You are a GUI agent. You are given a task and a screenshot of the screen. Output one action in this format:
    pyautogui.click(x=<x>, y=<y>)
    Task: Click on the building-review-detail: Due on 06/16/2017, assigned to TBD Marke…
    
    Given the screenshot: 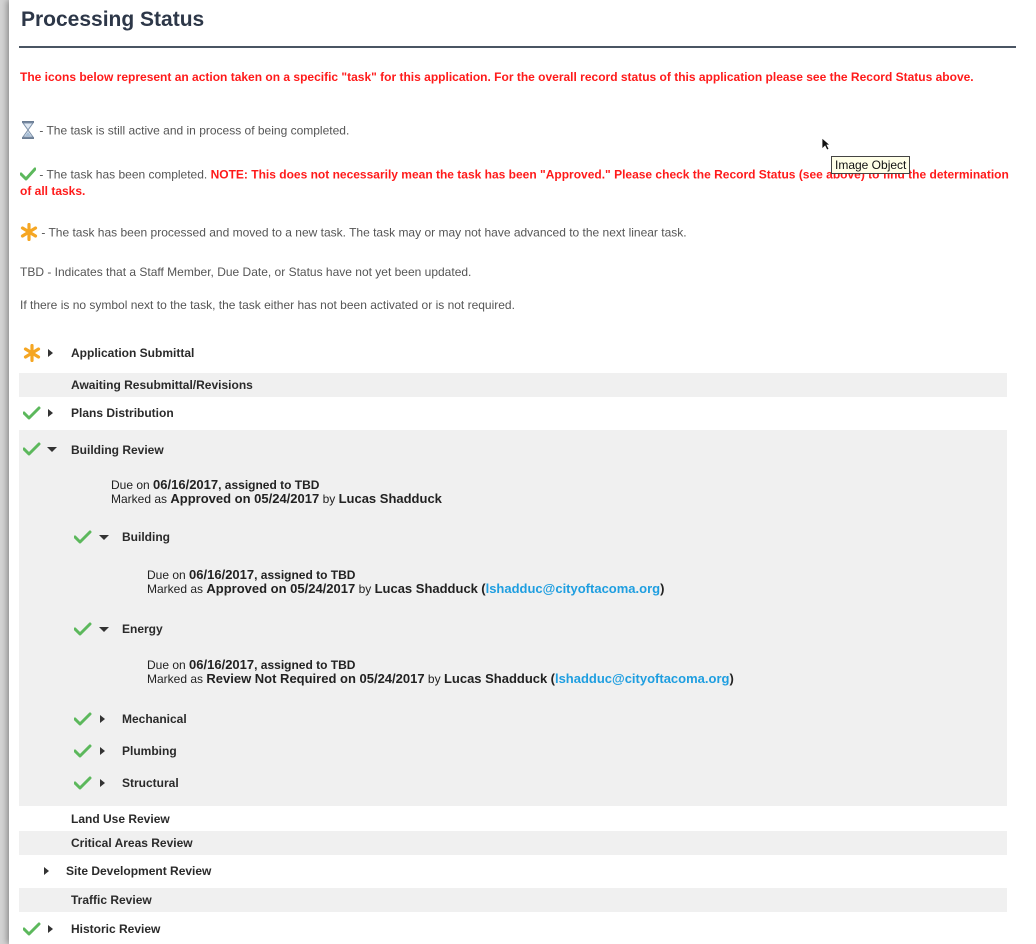 What is the action you would take?
    pyautogui.click(x=276, y=492)
    